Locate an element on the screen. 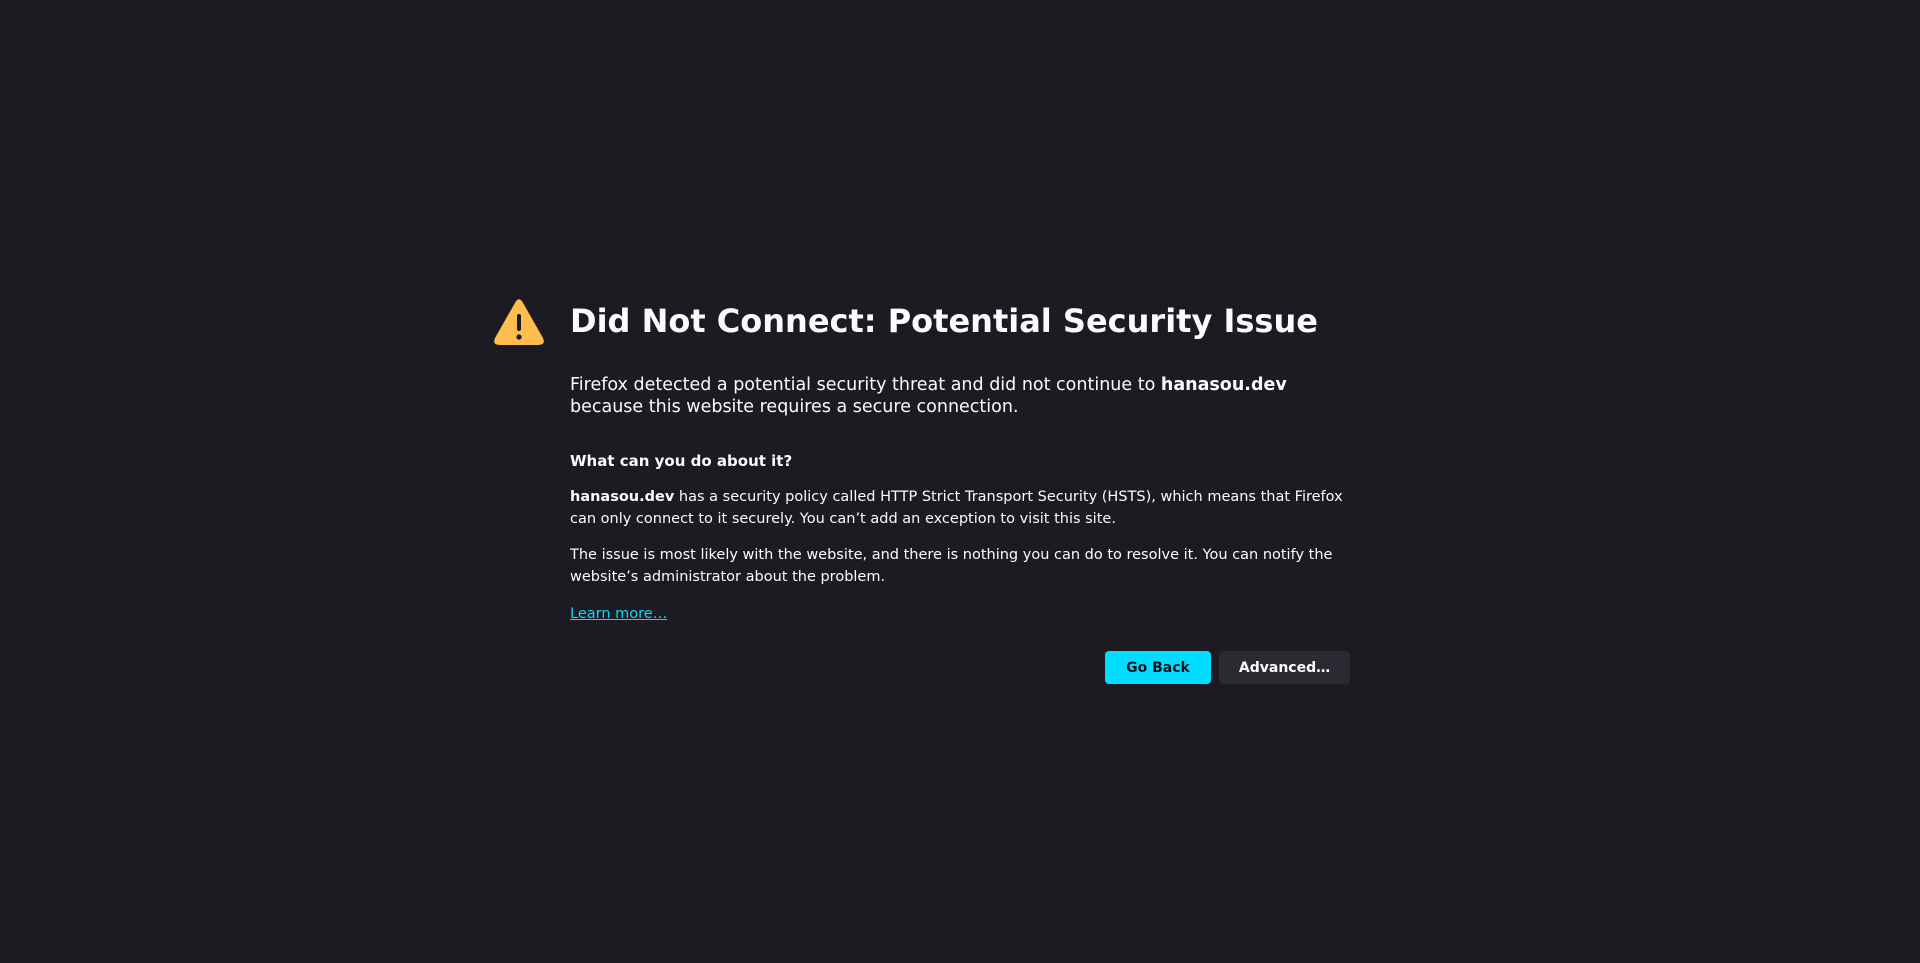  hsts-host: hanasou.dev is located at coordinates (622, 497).